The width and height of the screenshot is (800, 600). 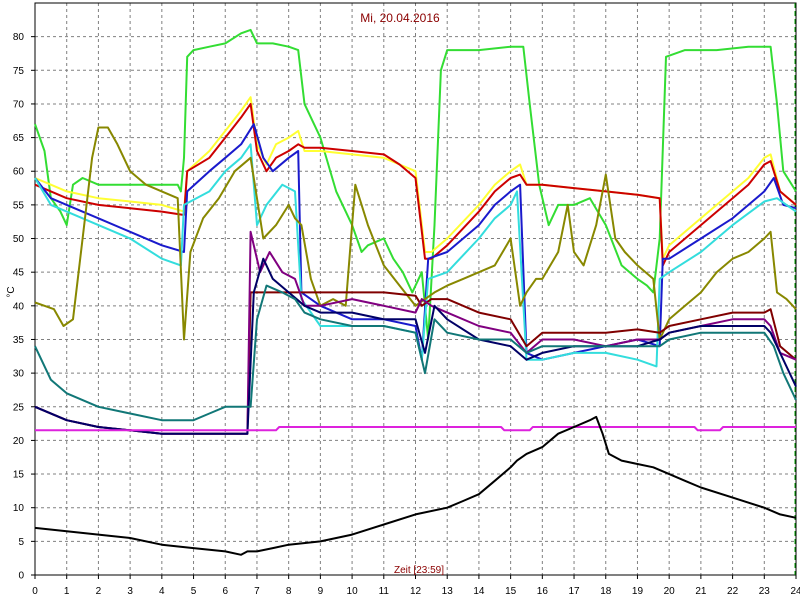 What do you see at coordinates (416, 591) in the screenshot?
I see `x-tick-label: 12` at bounding box center [416, 591].